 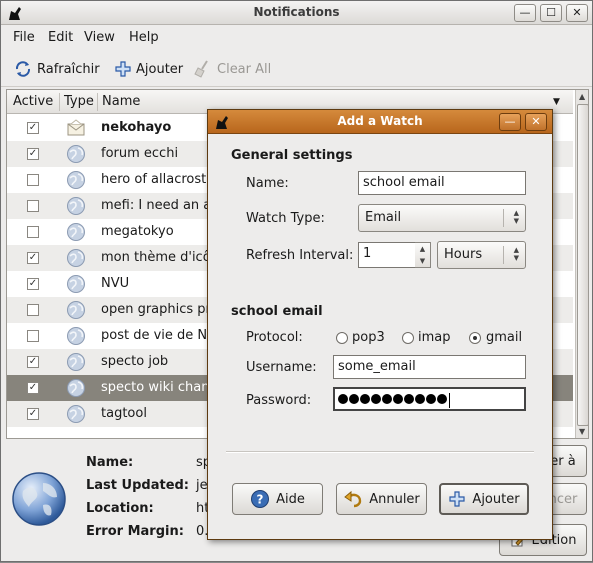 What do you see at coordinates (156, 309) in the screenshot?
I see `row-name: open graphics pr` at bounding box center [156, 309].